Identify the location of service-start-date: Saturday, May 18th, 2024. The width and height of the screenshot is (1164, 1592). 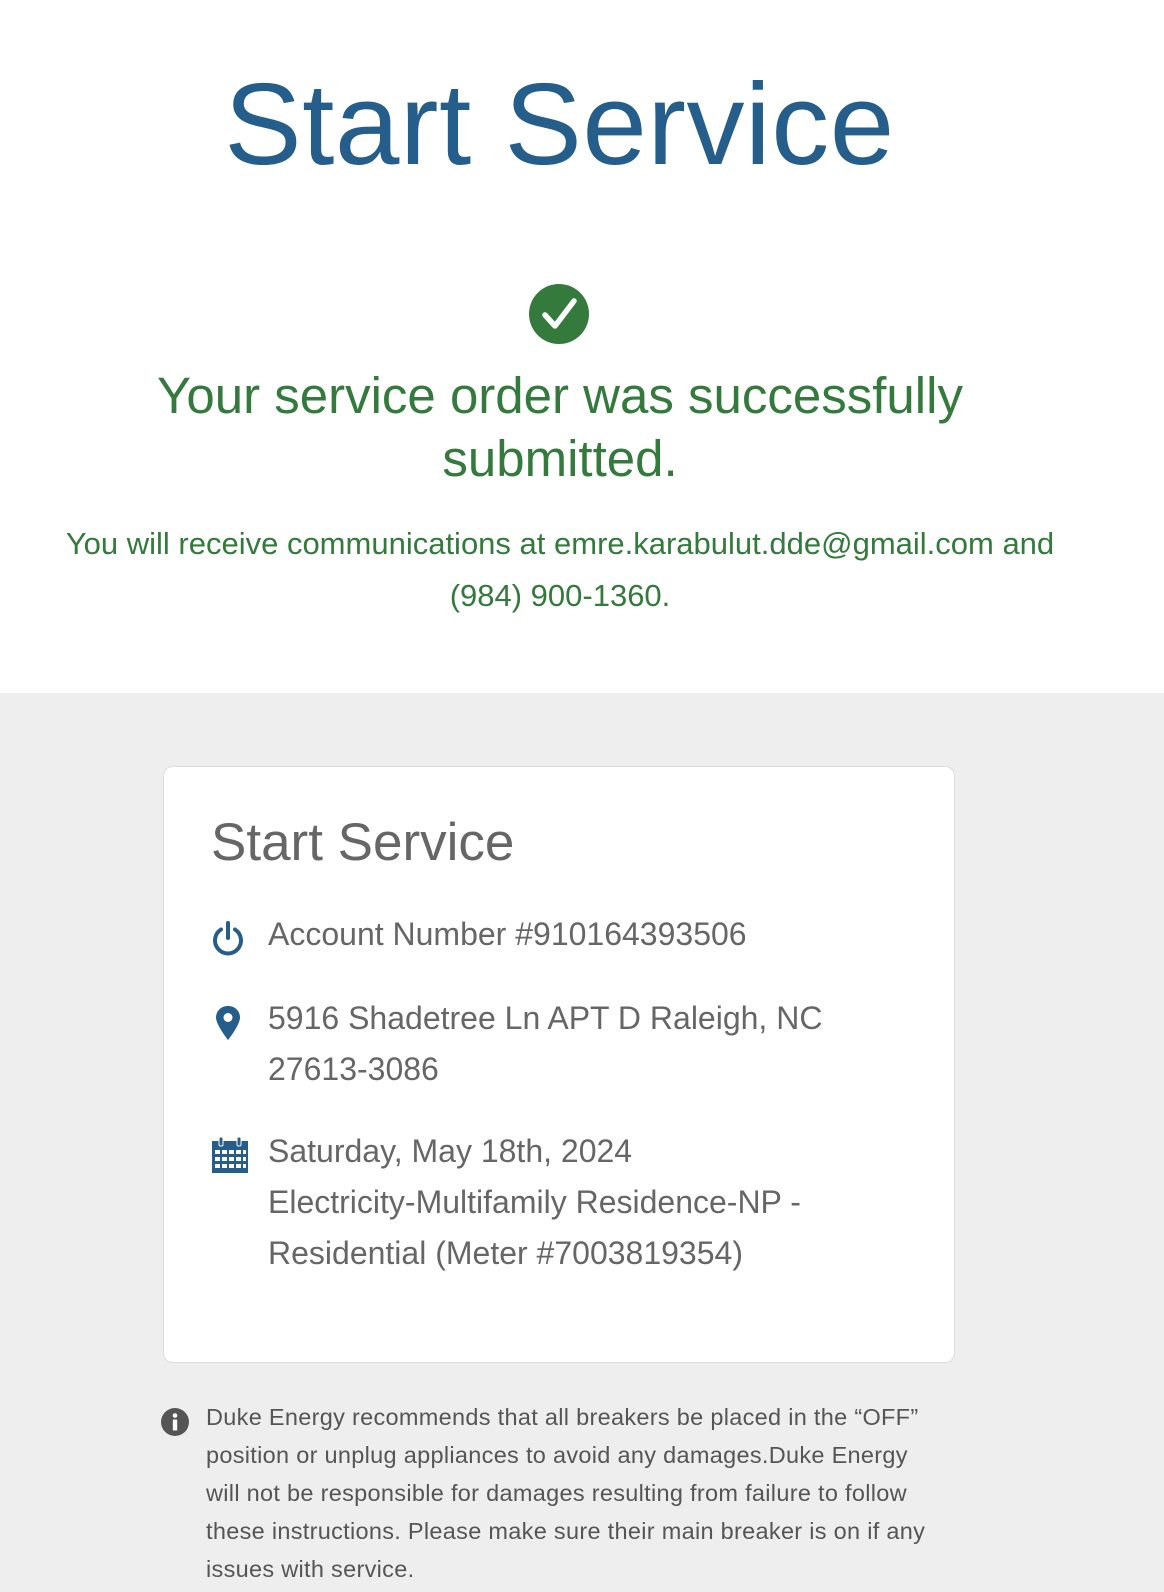
(450, 1151).